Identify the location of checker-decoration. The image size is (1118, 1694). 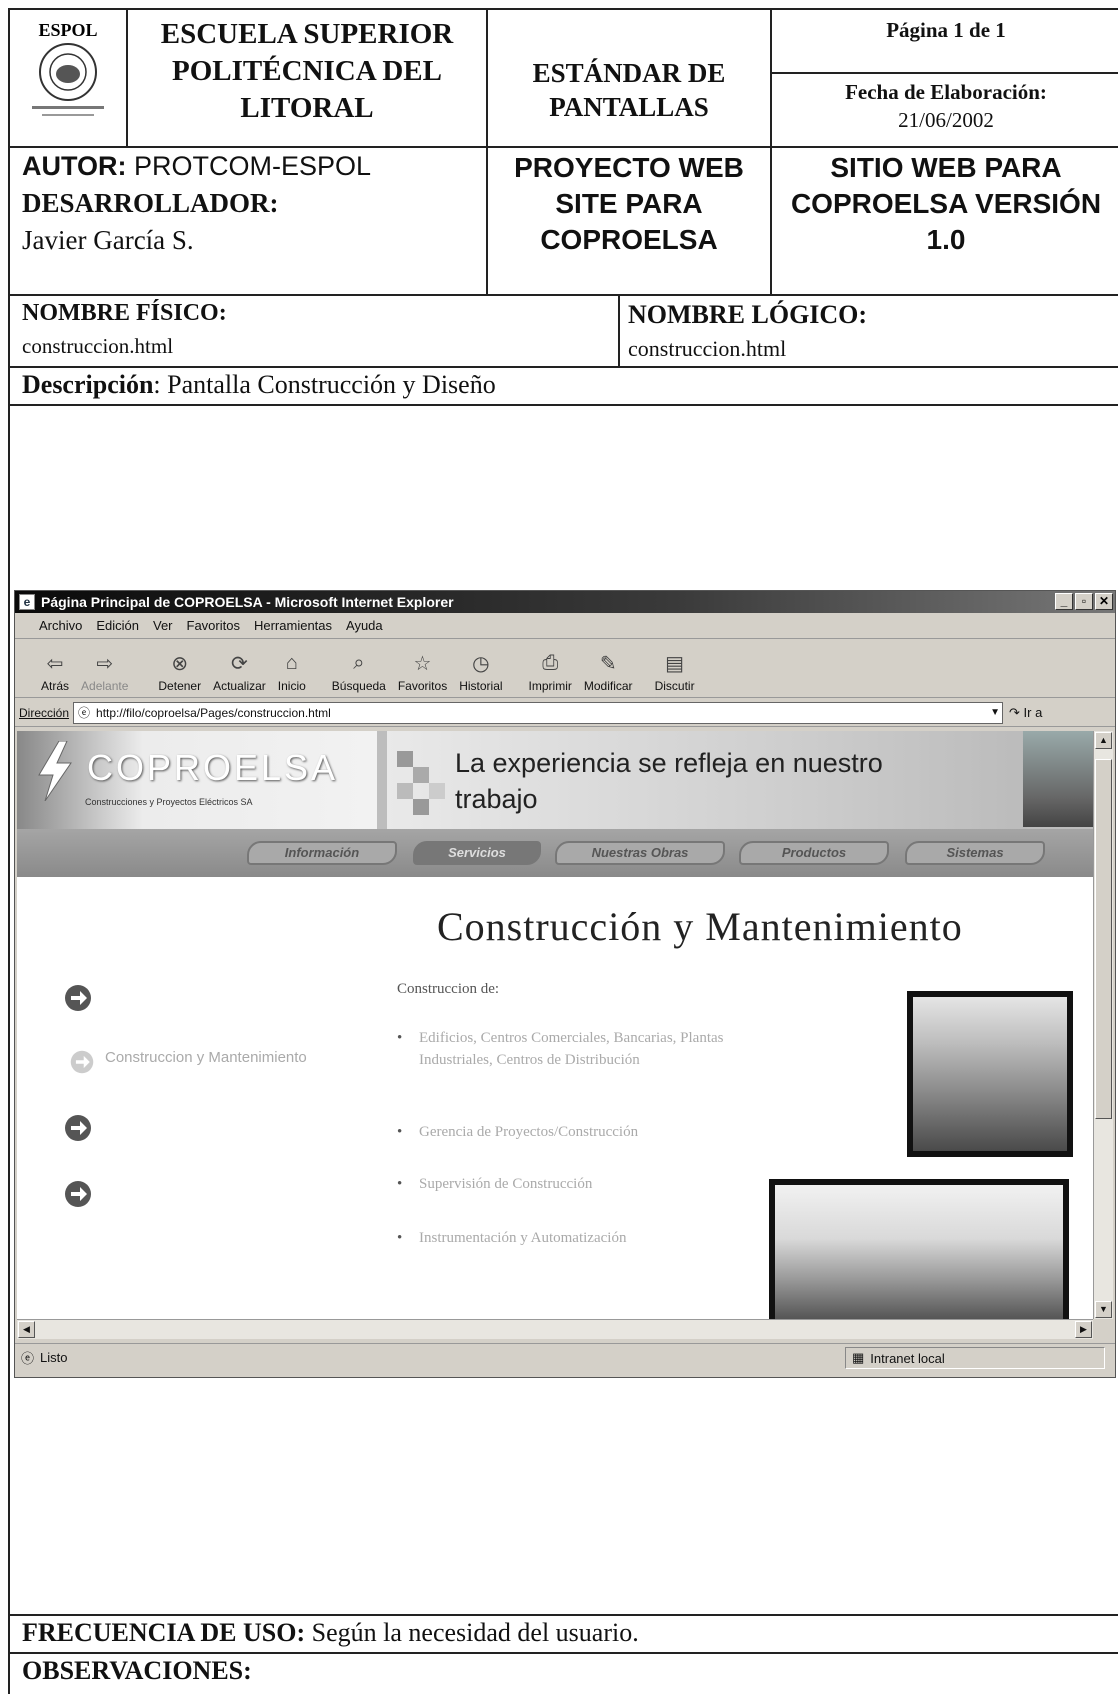
(421, 783).